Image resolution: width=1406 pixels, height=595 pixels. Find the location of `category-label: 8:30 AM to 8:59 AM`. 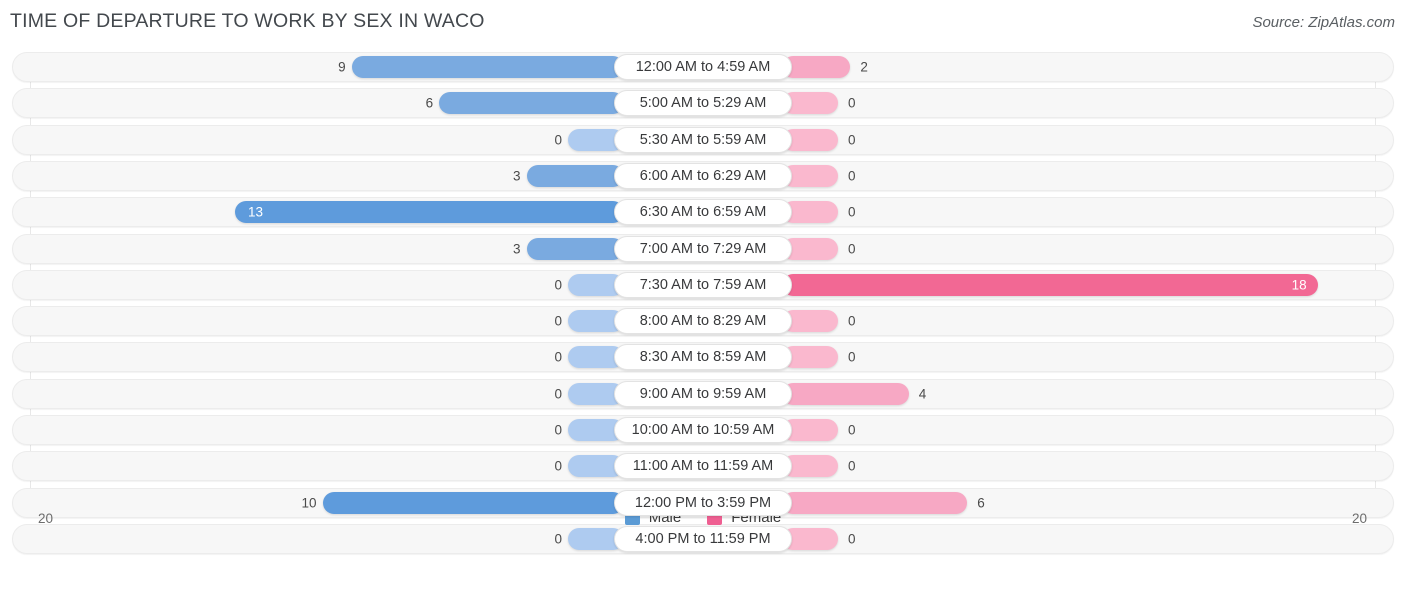

category-label: 8:30 AM to 8:59 AM is located at coordinates (703, 357).